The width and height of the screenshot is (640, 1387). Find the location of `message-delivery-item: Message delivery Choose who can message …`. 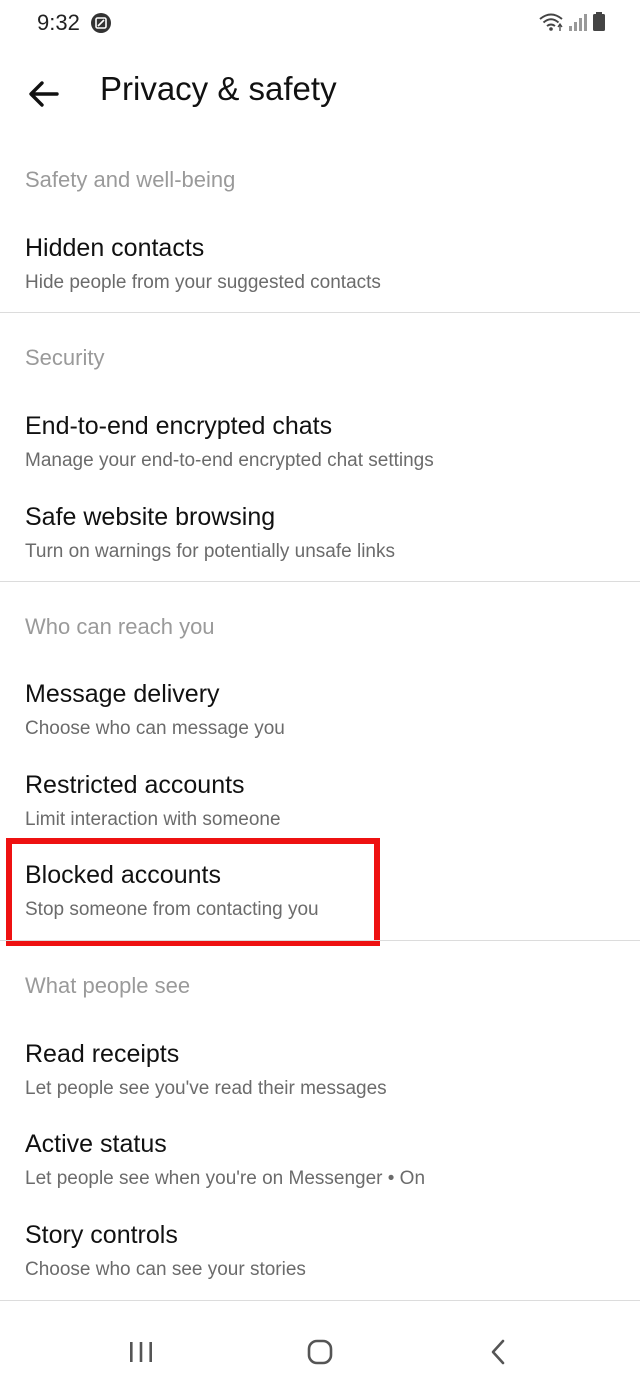

message-delivery-item: Message delivery Choose who can message … is located at coordinates (320, 717).